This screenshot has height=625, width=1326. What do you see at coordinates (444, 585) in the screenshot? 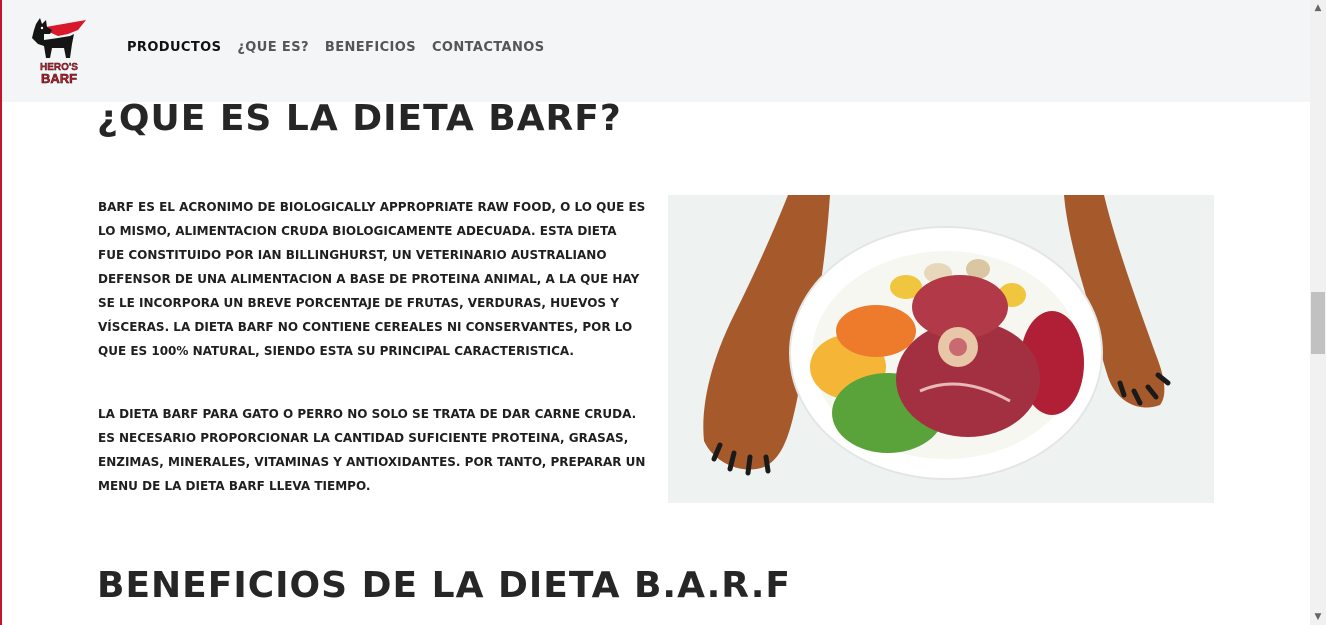
I see `section-title-beneficios: BENEFICIOS DE LA DIETA B.A.R.F` at bounding box center [444, 585].